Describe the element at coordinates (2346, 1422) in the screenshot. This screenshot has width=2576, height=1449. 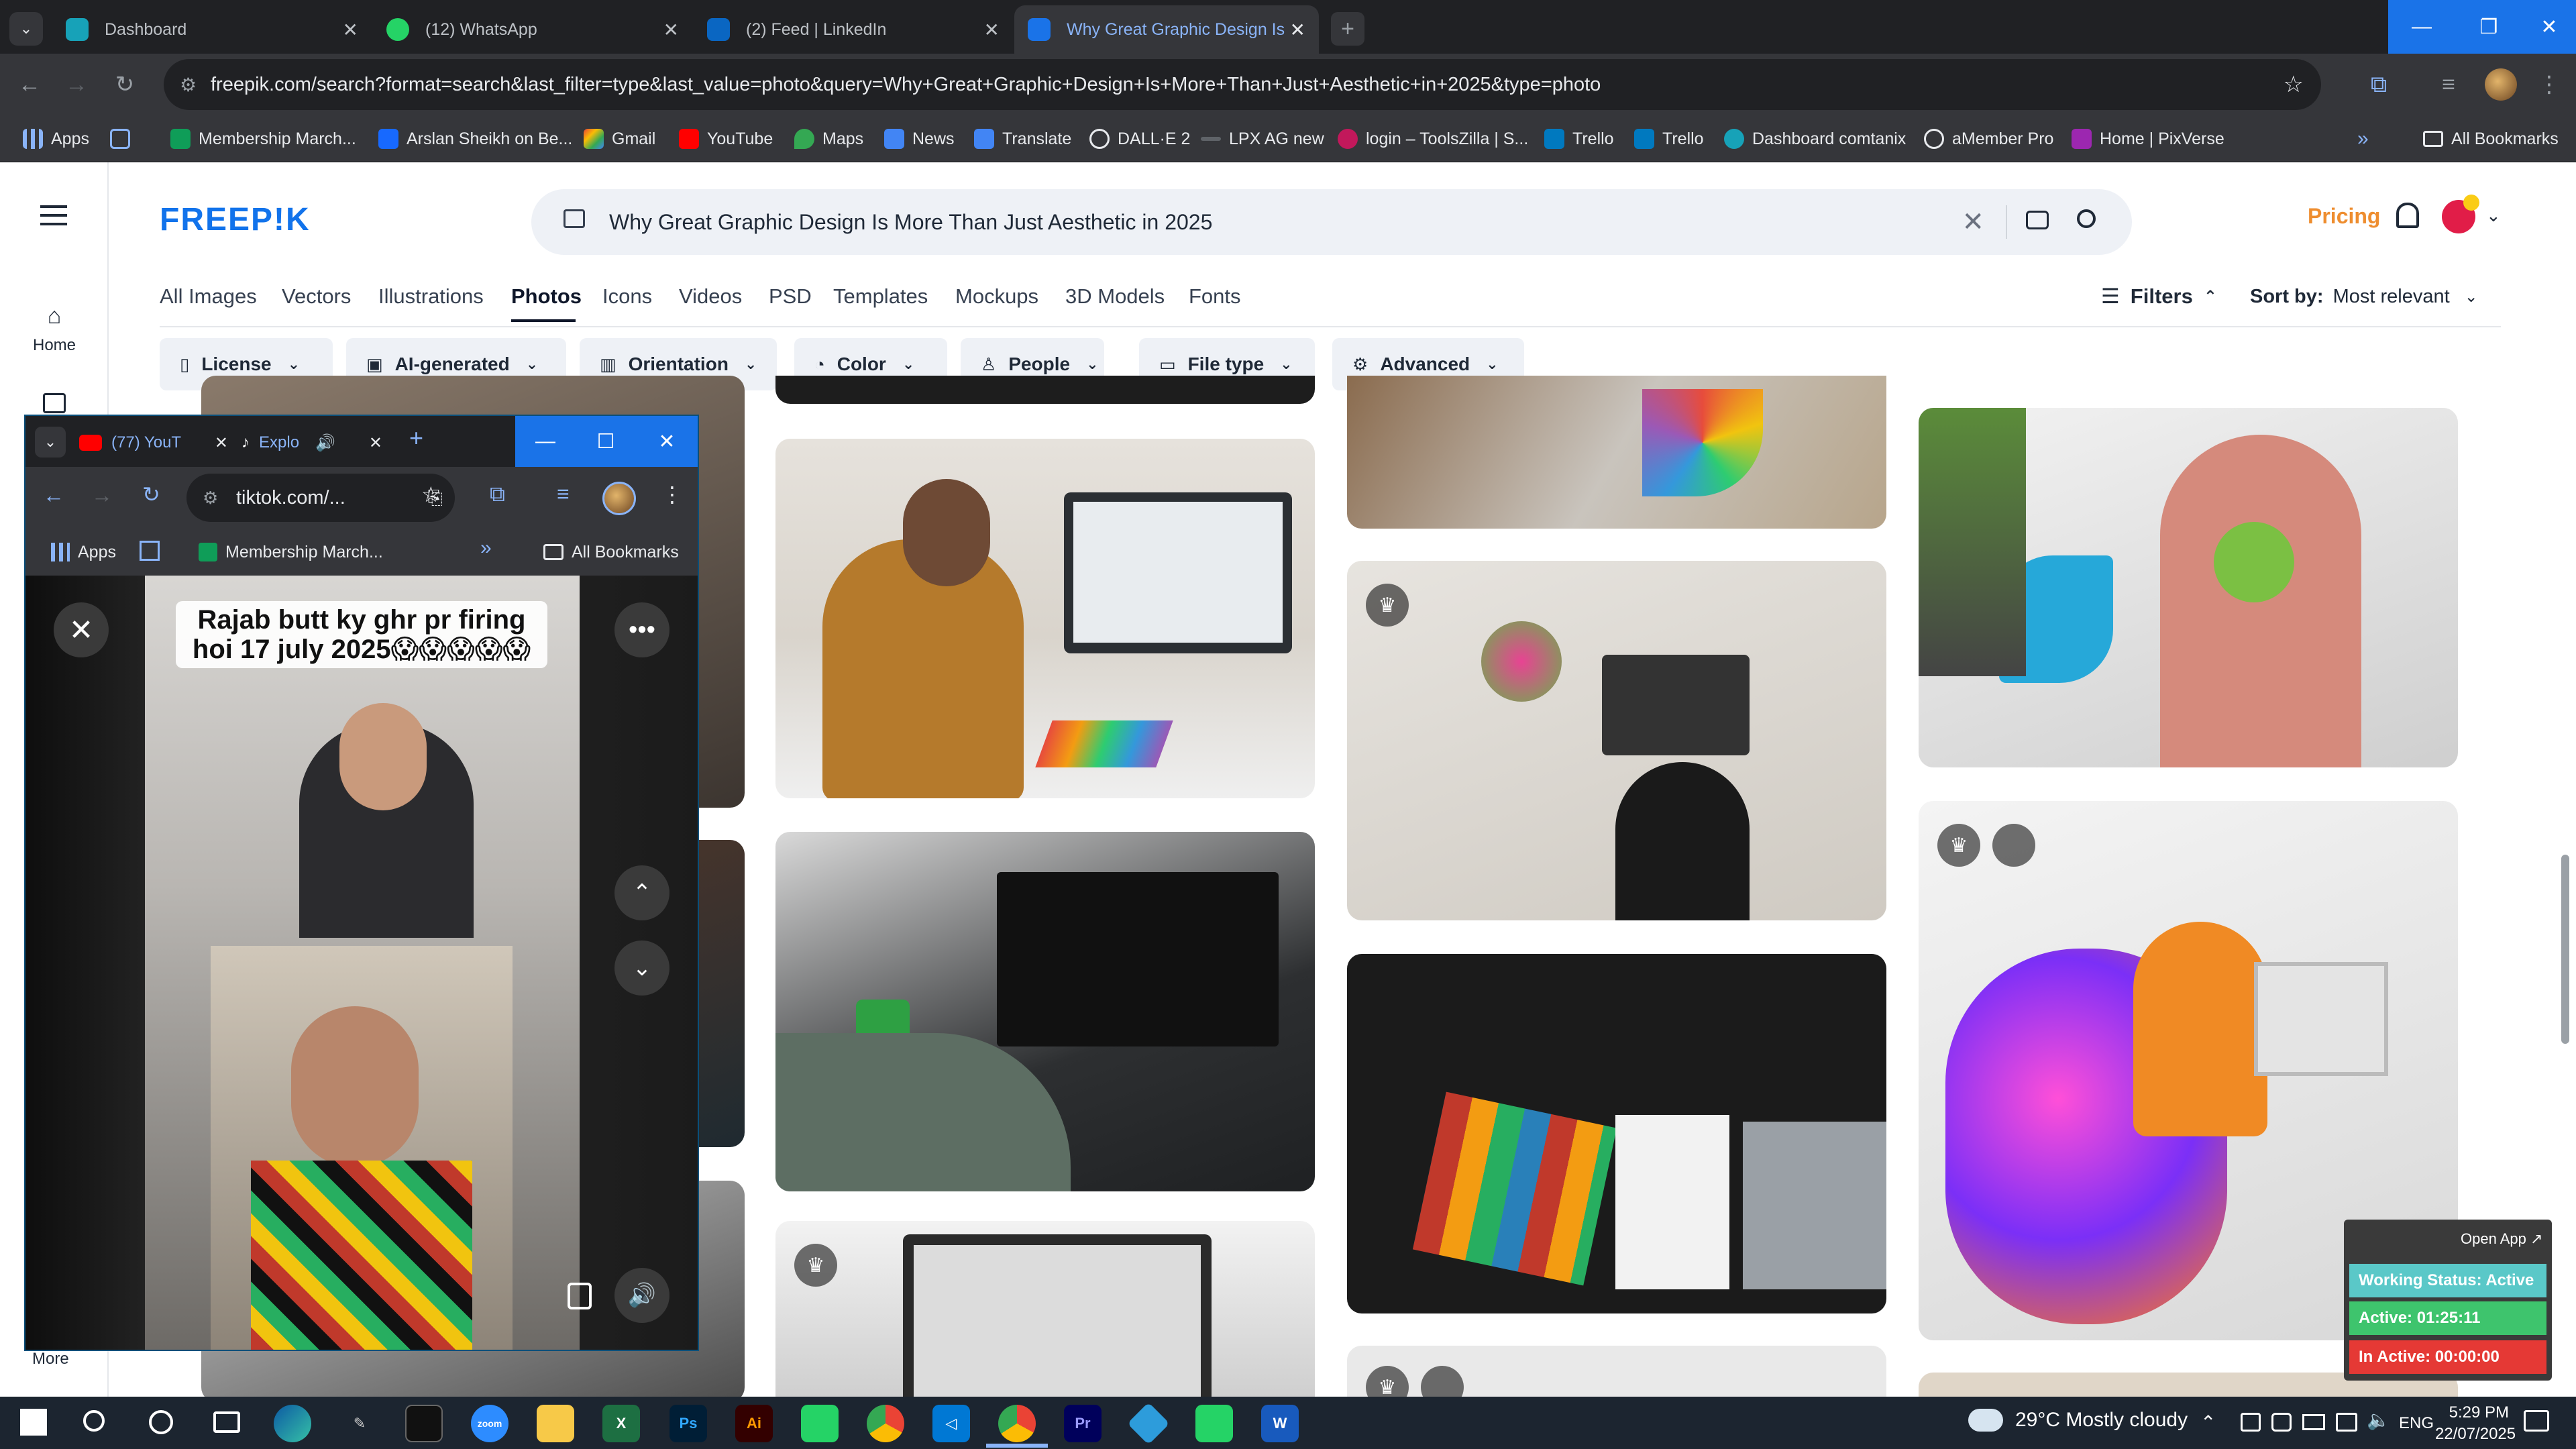
I see `tray-network-icon` at that location.